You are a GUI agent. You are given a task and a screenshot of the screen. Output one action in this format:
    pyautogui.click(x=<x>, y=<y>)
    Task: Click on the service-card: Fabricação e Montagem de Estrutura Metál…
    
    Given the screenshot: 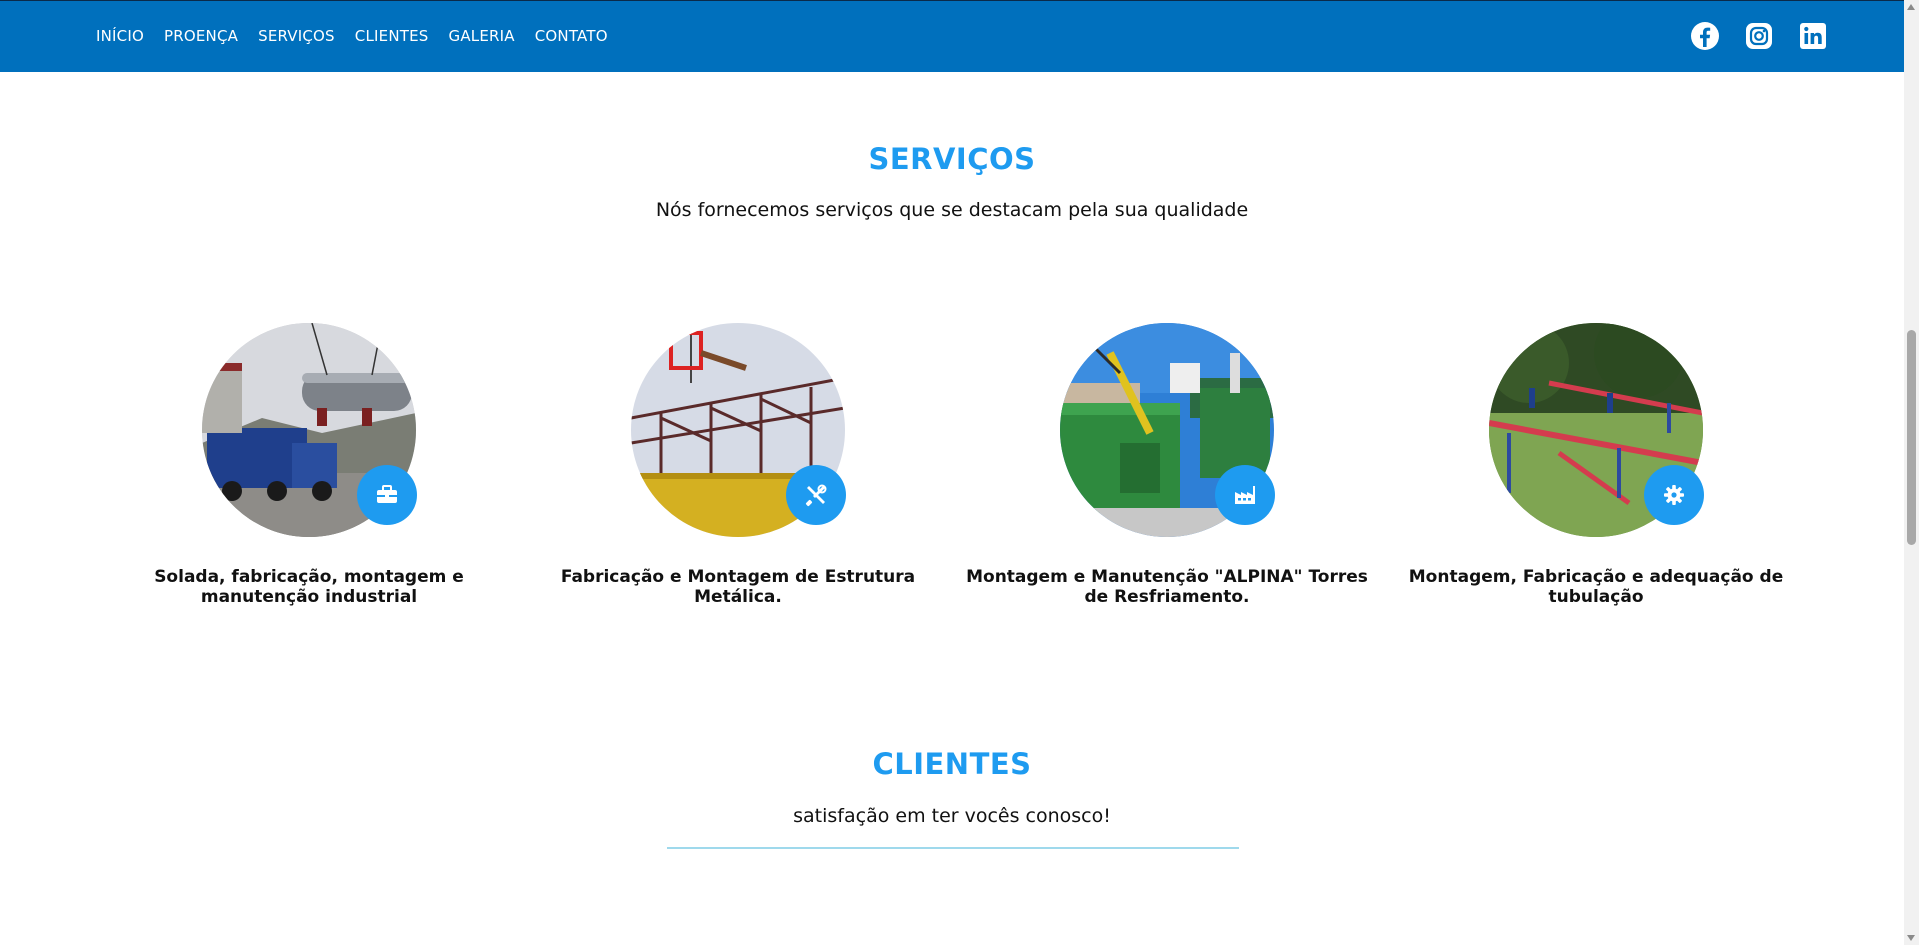 What is the action you would take?
    pyautogui.click(x=738, y=465)
    